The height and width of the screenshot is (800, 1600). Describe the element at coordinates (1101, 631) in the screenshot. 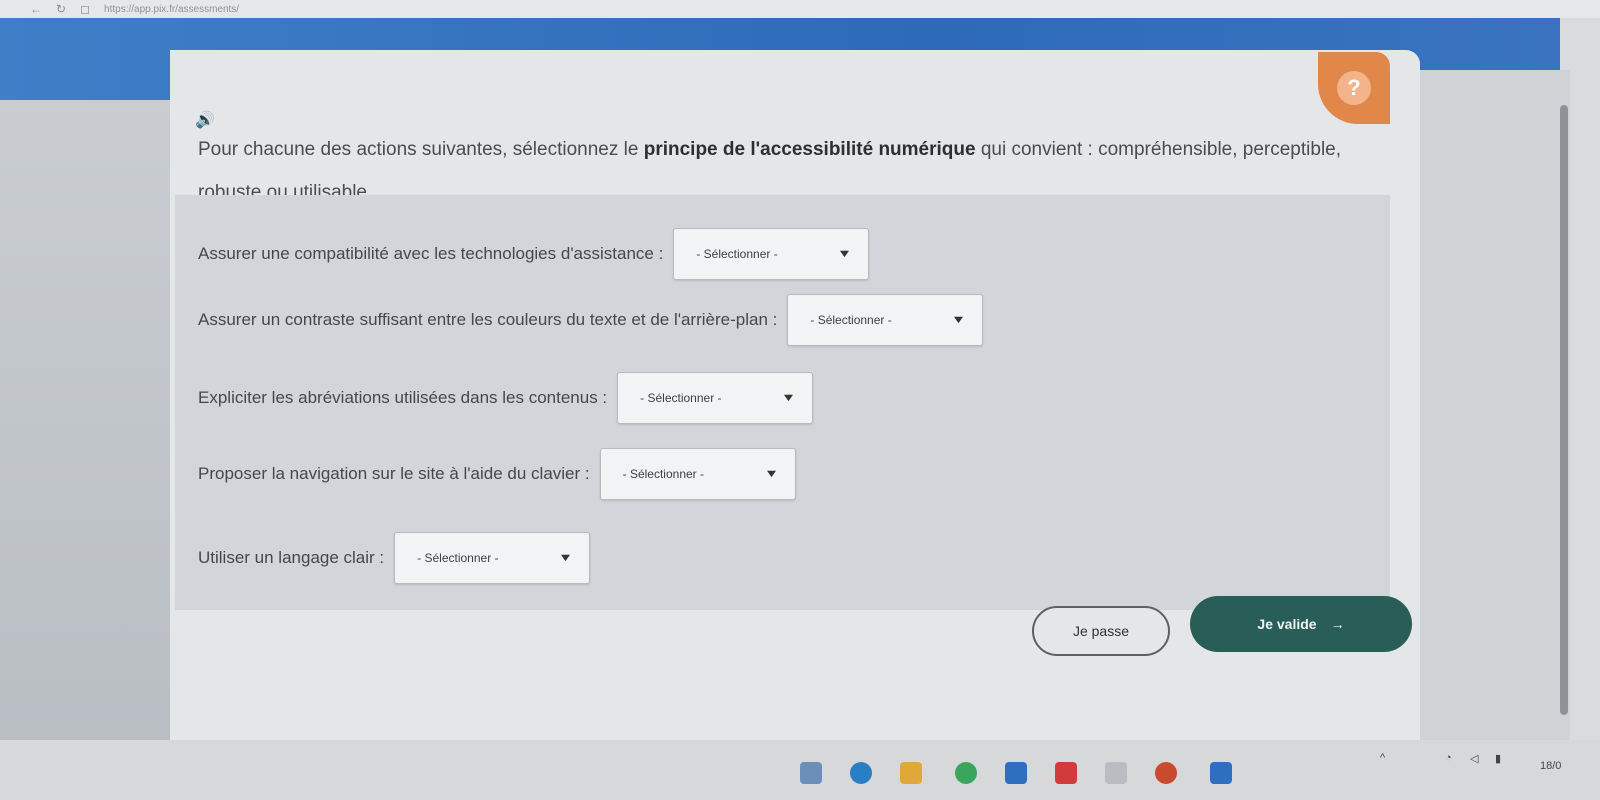

I see `skip-button: Je passe` at that location.